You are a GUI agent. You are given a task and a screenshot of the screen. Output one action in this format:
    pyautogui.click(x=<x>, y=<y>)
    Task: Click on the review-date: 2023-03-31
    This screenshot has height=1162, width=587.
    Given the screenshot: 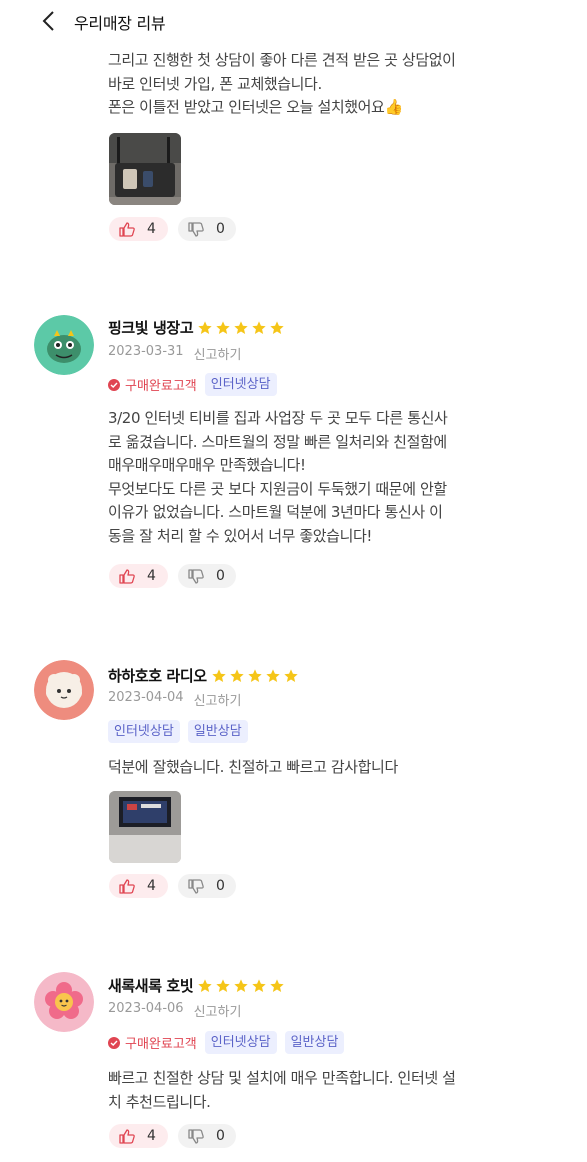 What is the action you would take?
    pyautogui.click(x=146, y=351)
    